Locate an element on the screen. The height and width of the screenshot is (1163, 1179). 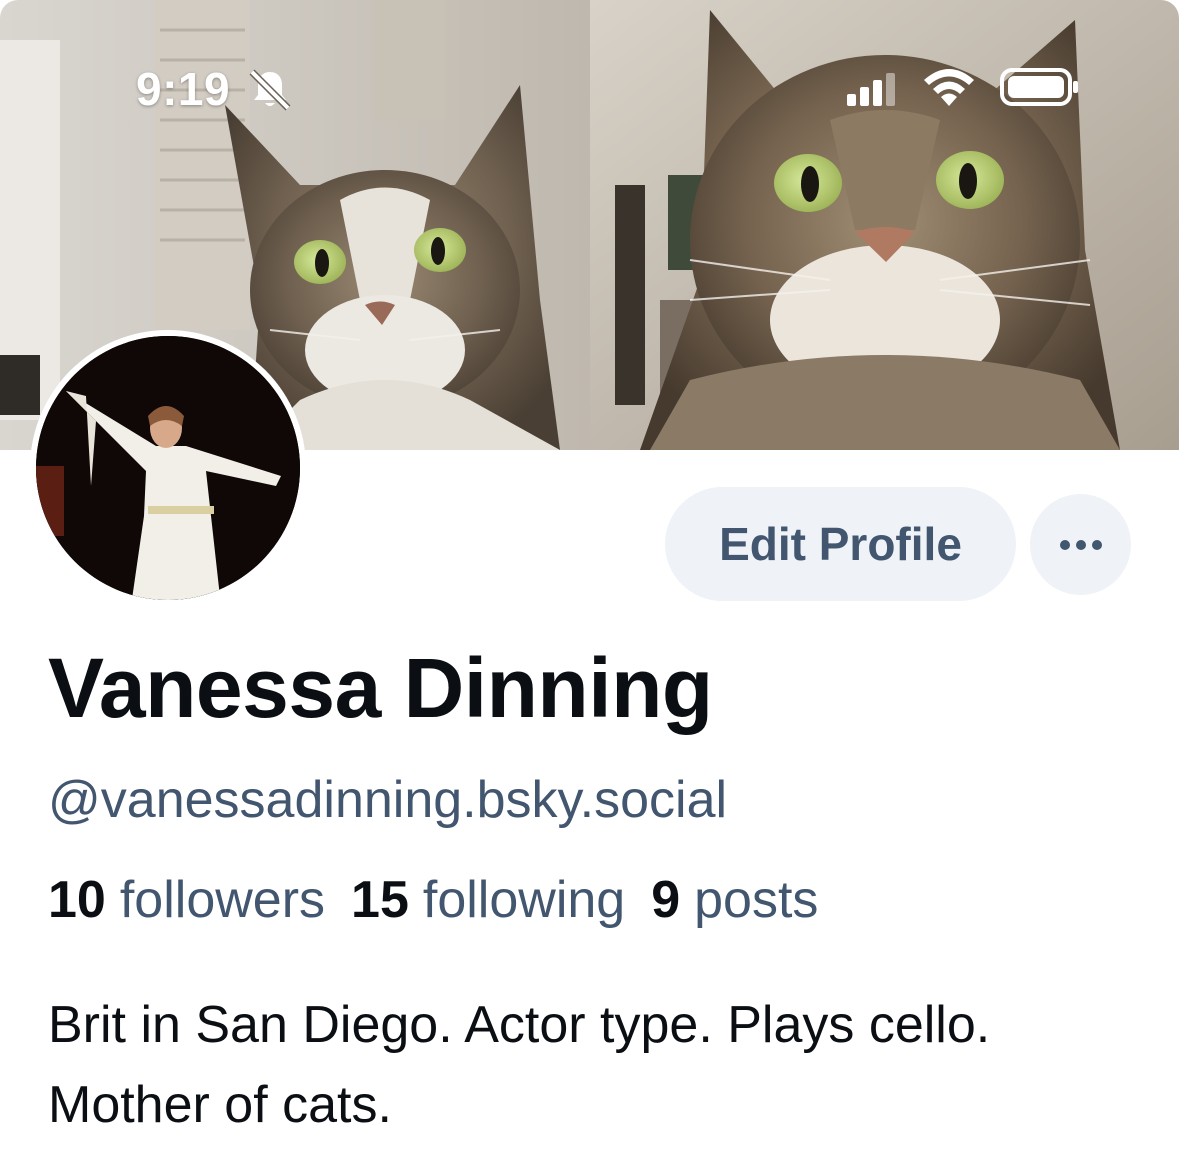
followers-label: followers is located at coordinates (222, 900).